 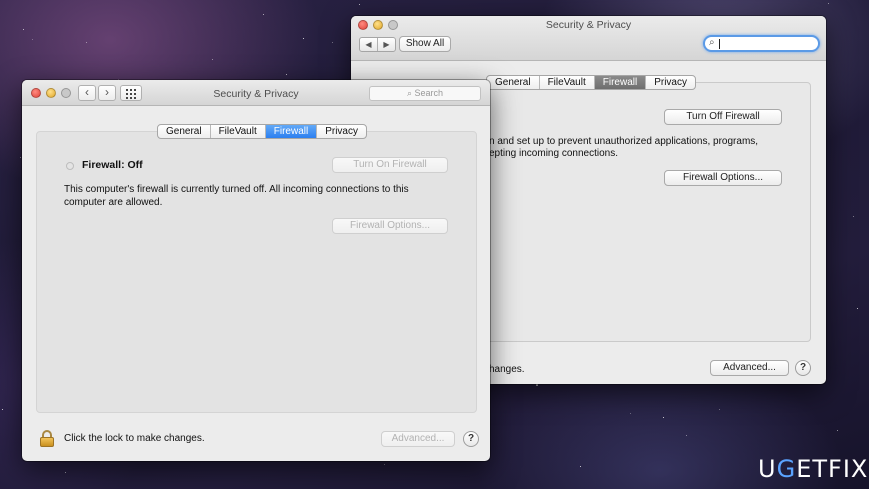 I want to click on search-placeholder: Search, so click(x=429, y=93).